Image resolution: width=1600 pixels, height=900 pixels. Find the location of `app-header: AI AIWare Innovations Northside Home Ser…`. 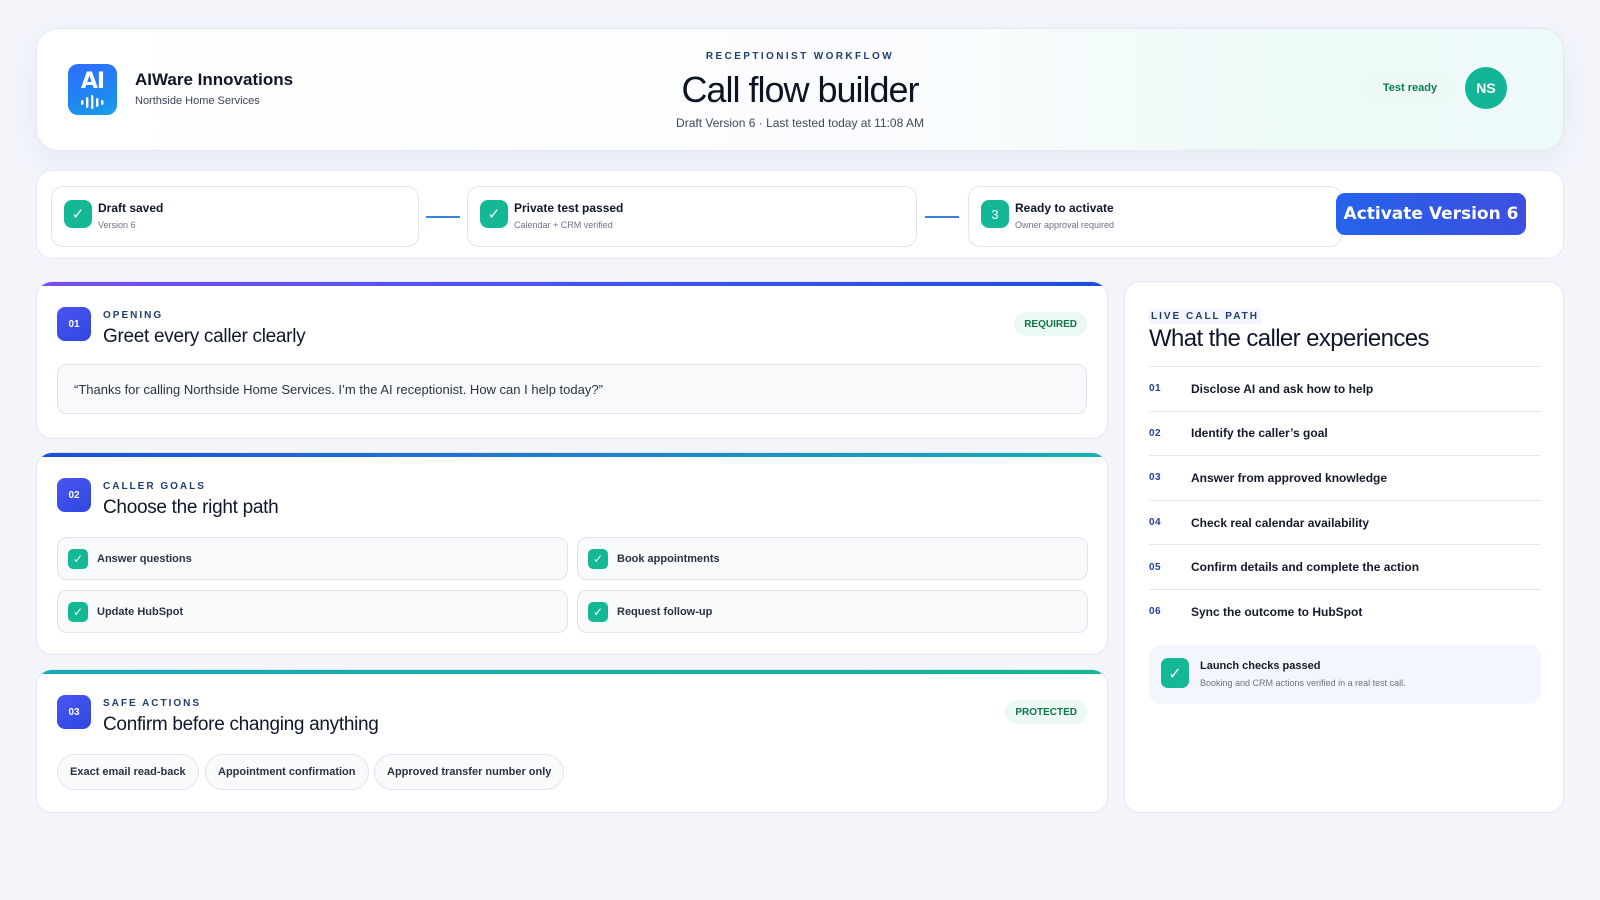

app-header: AI AIWare Innovations Northside Home Ser… is located at coordinates (800, 89).